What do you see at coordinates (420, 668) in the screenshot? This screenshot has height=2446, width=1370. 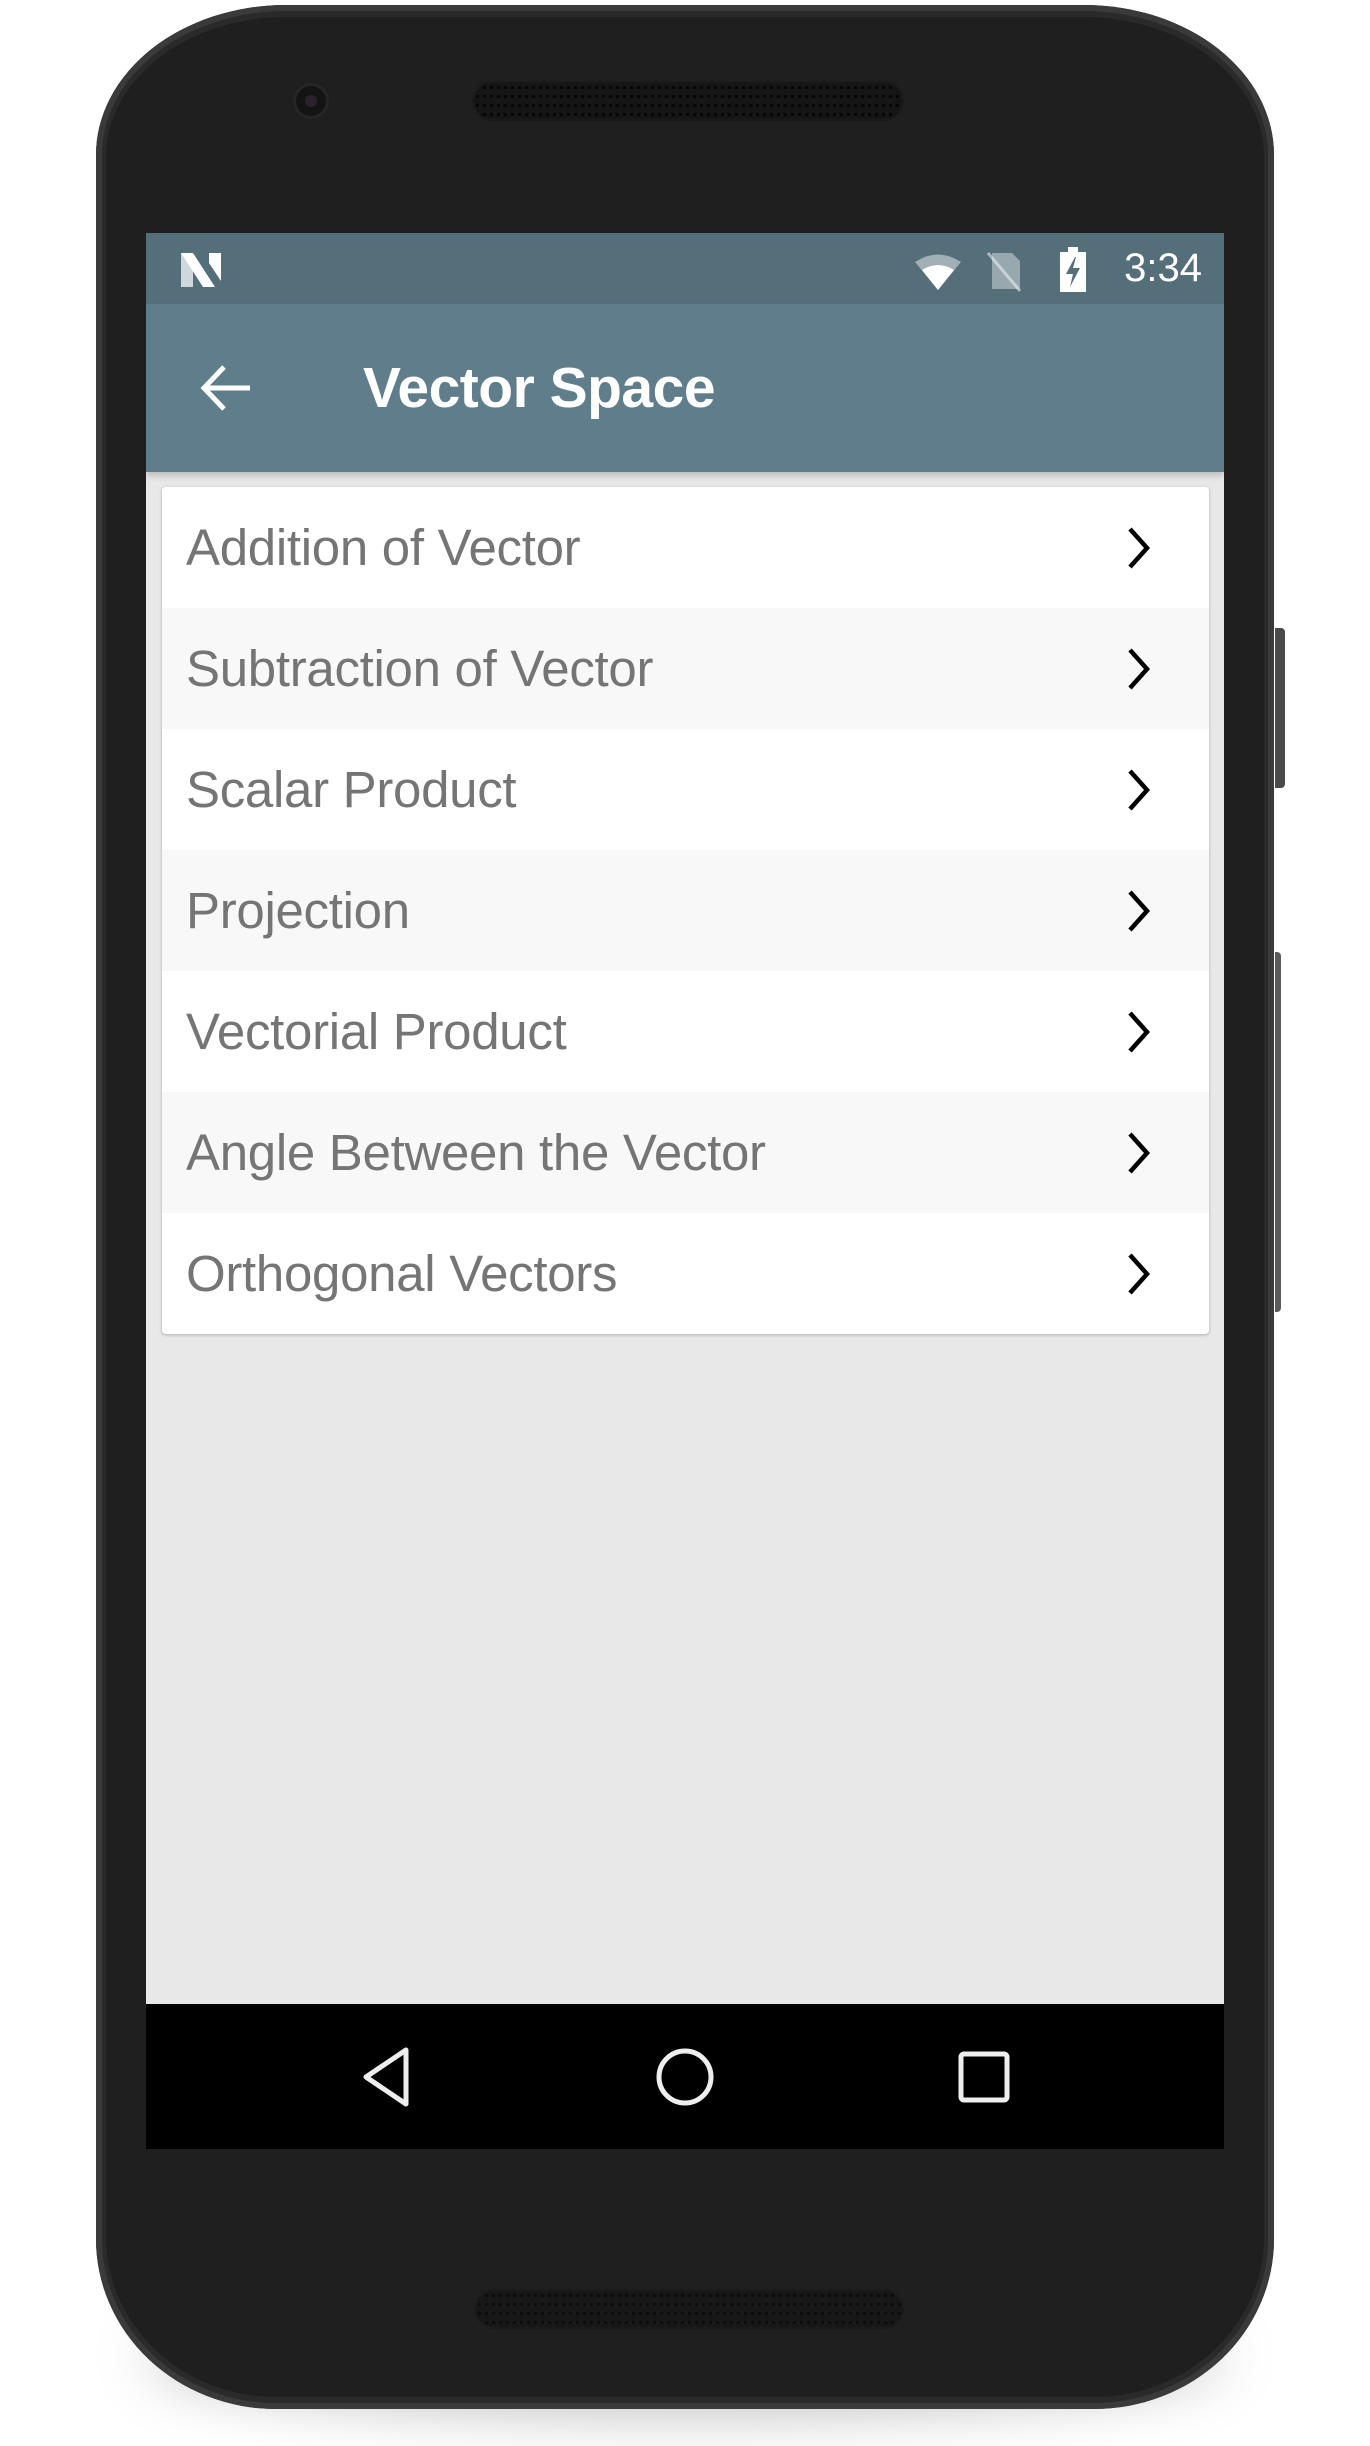 I see `list-item-label: Subtraction of Vector` at bounding box center [420, 668].